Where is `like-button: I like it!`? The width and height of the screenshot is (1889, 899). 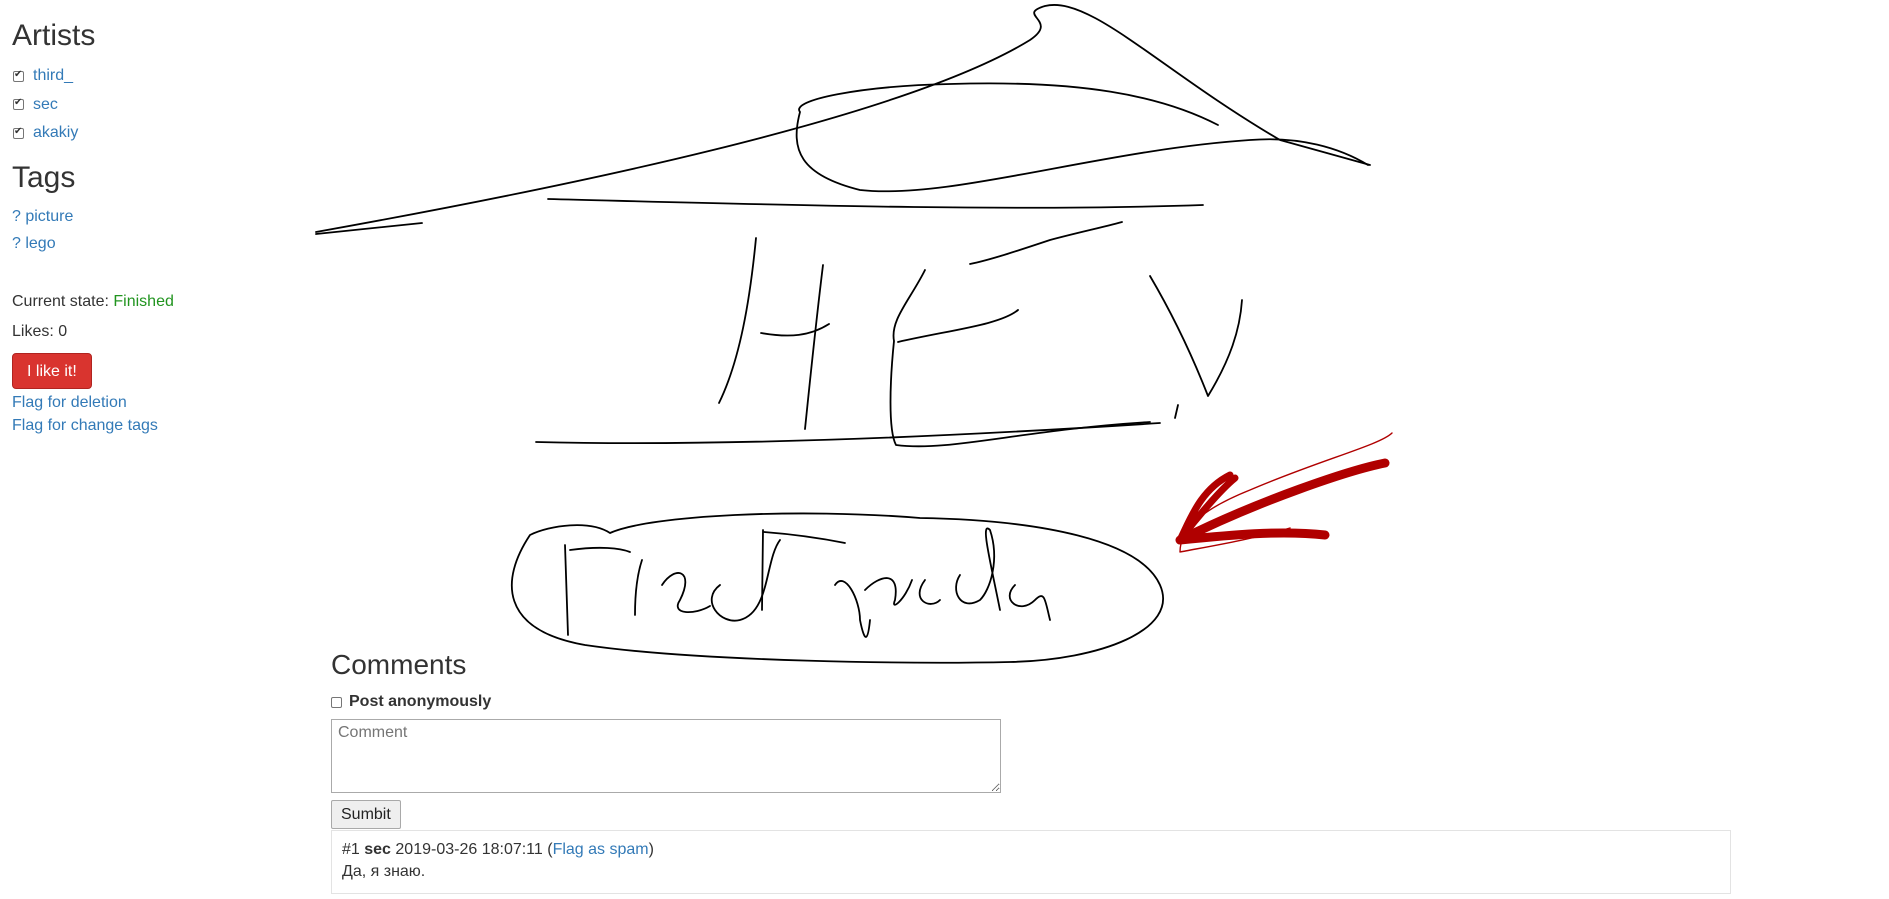 like-button: I like it! is located at coordinates (52, 370).